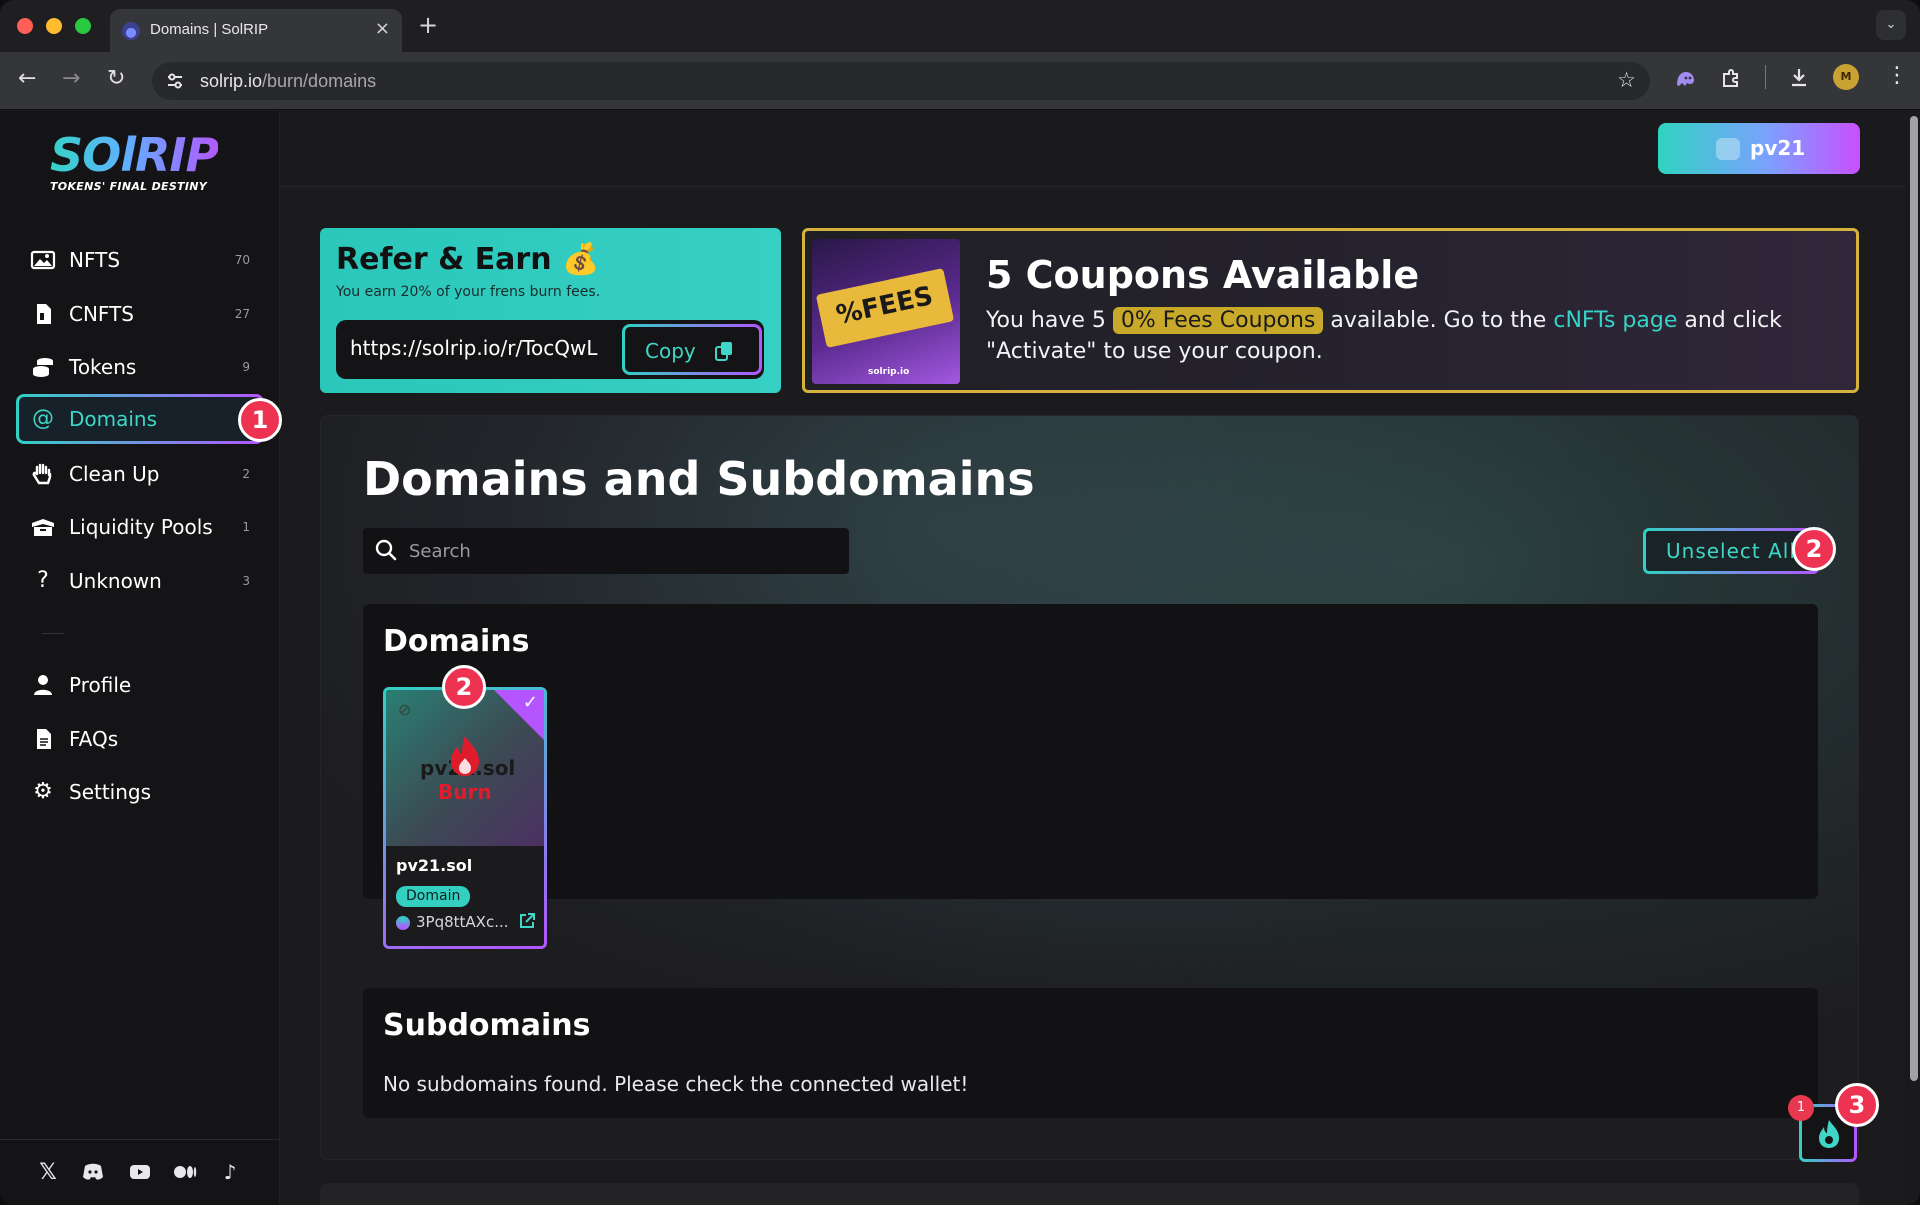 The width and height of the screenshot is (1920, 1205). What do you see at coordinates (1438, 320) in the screenshot?
I see `coupons-text-2: available. Go to the` at bounding box center [1438, 320].